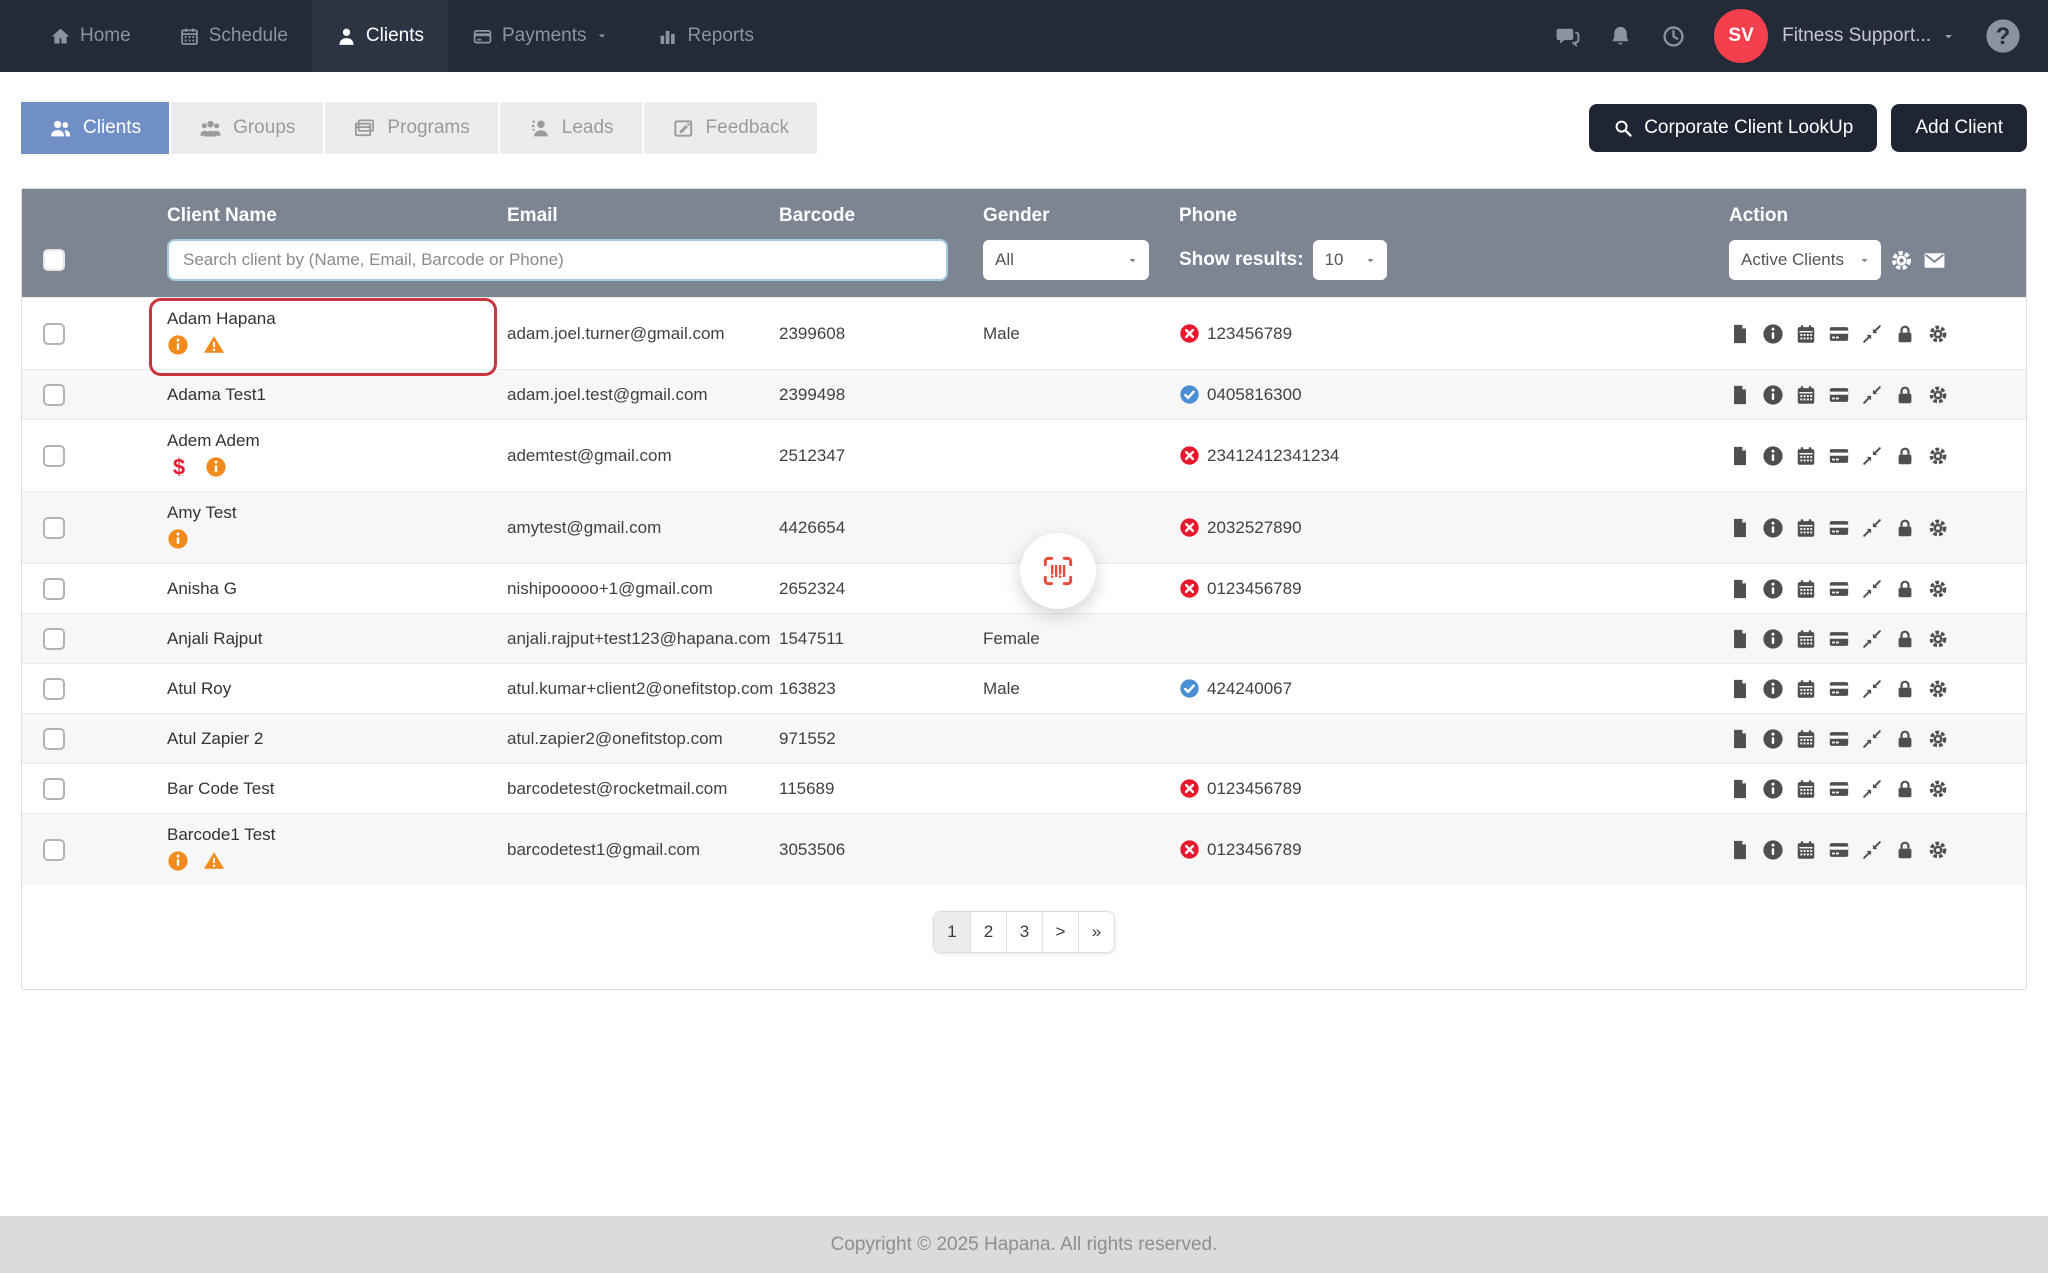 The height and width of the screenshot is (1273, 2048). I want to click on gender-filter-select: All, so click(1066, 260).